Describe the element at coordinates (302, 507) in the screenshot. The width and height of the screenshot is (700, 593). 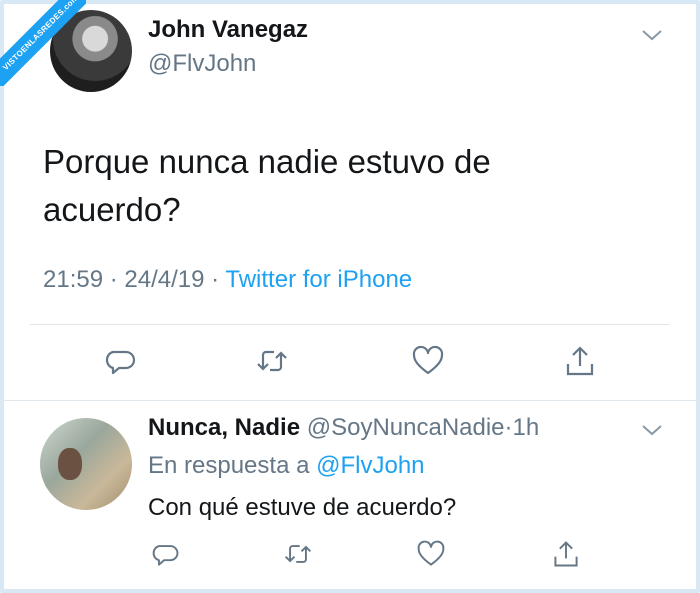
I see `reply-text: Con qué estuve de acuerdo?` at that location.